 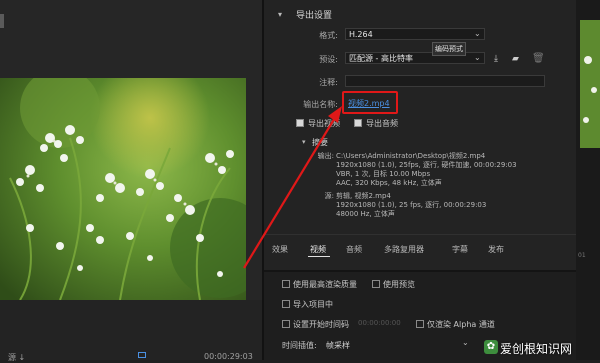 I want to click on options-divider, so click(x=420, y=271).